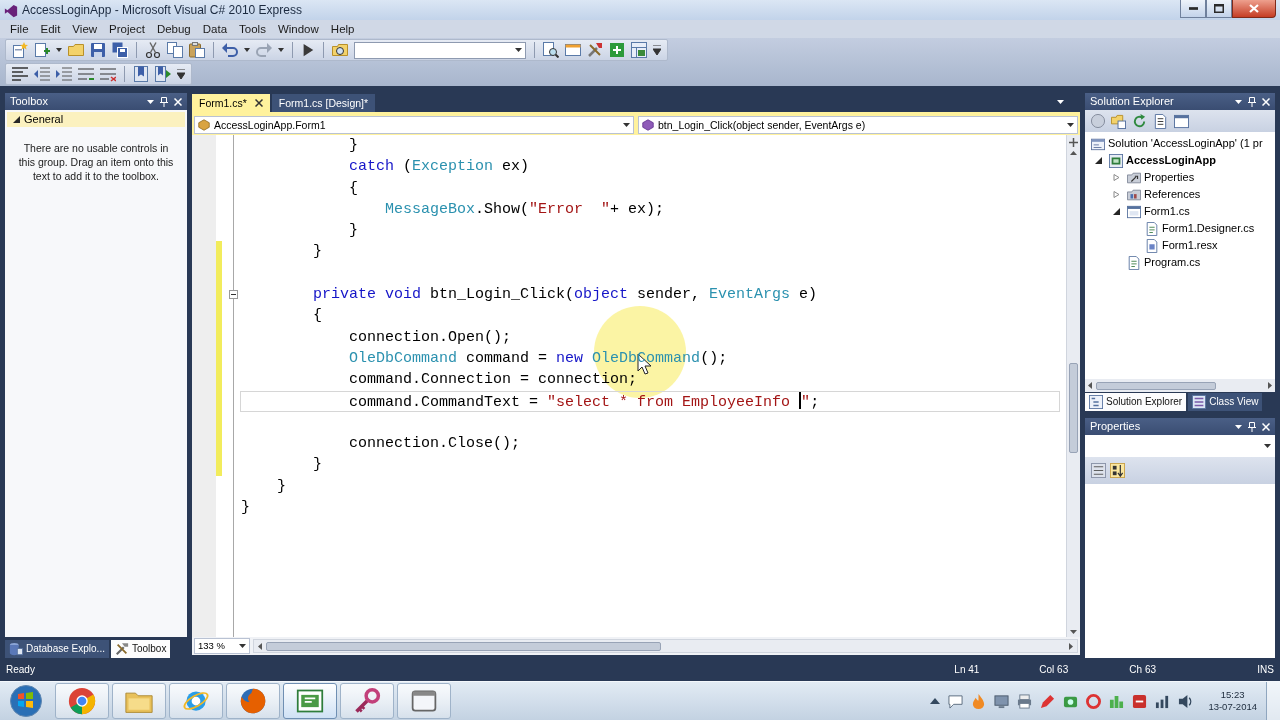  What do you see at coordinates (342, 29) in the screenshot?
I see `menu-item: Help` at bounding box center [342, 29].